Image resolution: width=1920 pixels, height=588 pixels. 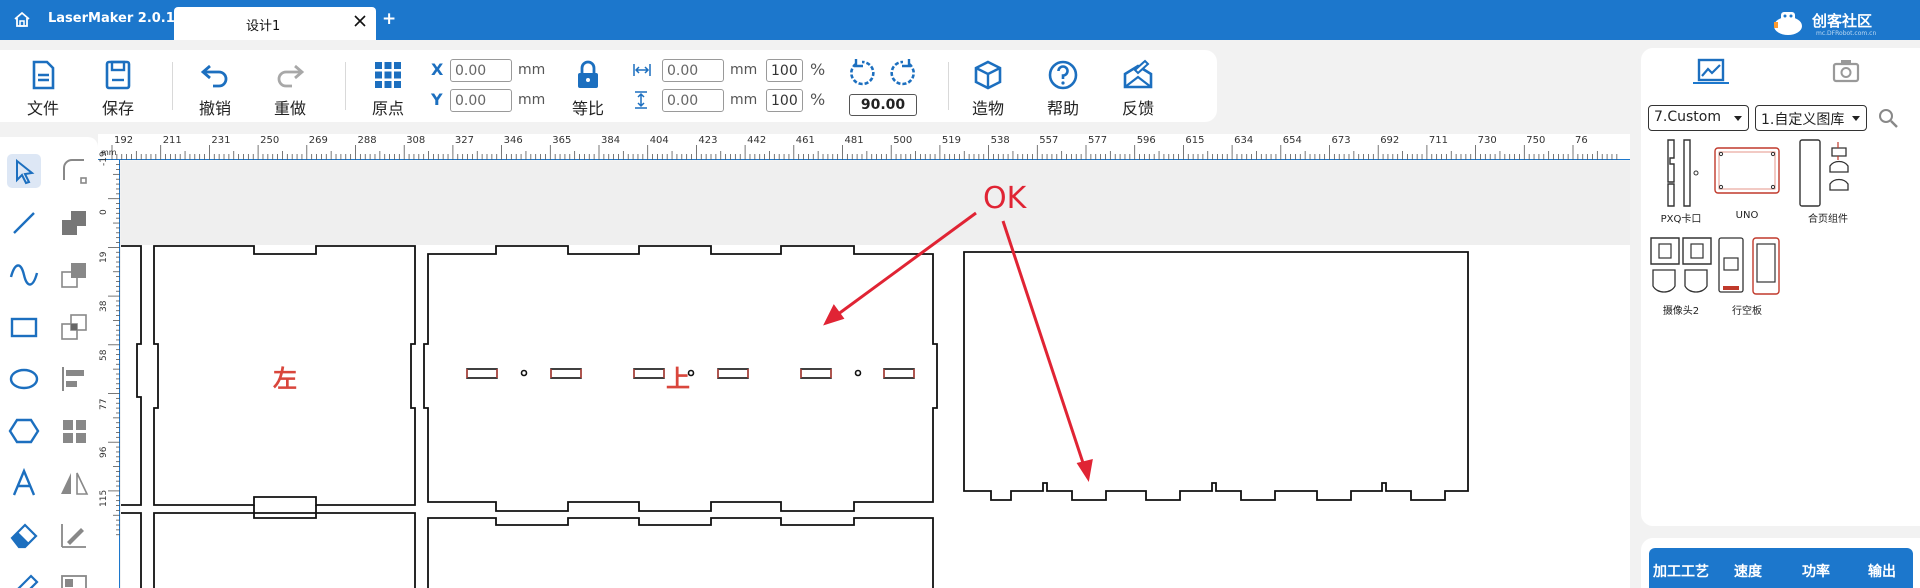 What do you see at coordinates (215, 89) in the screenshot?
I see `undo-button: 撤销` at bounding box center [215, 89].